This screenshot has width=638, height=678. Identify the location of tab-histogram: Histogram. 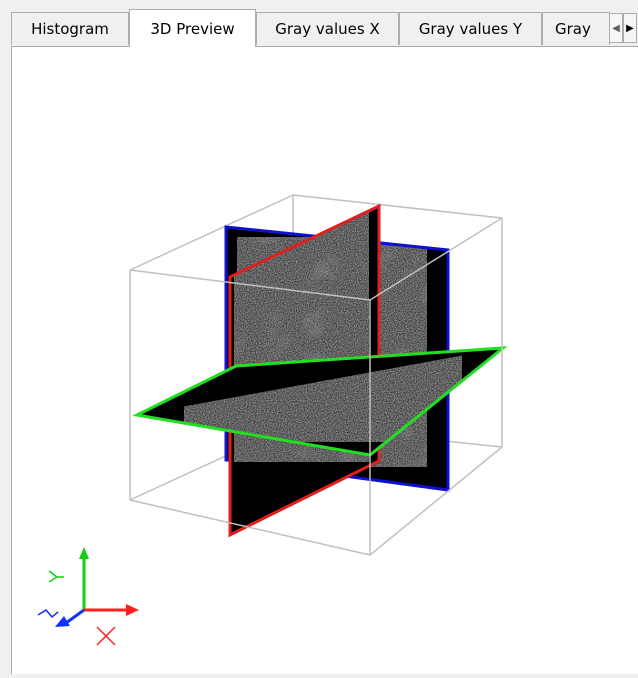
(70, 28).